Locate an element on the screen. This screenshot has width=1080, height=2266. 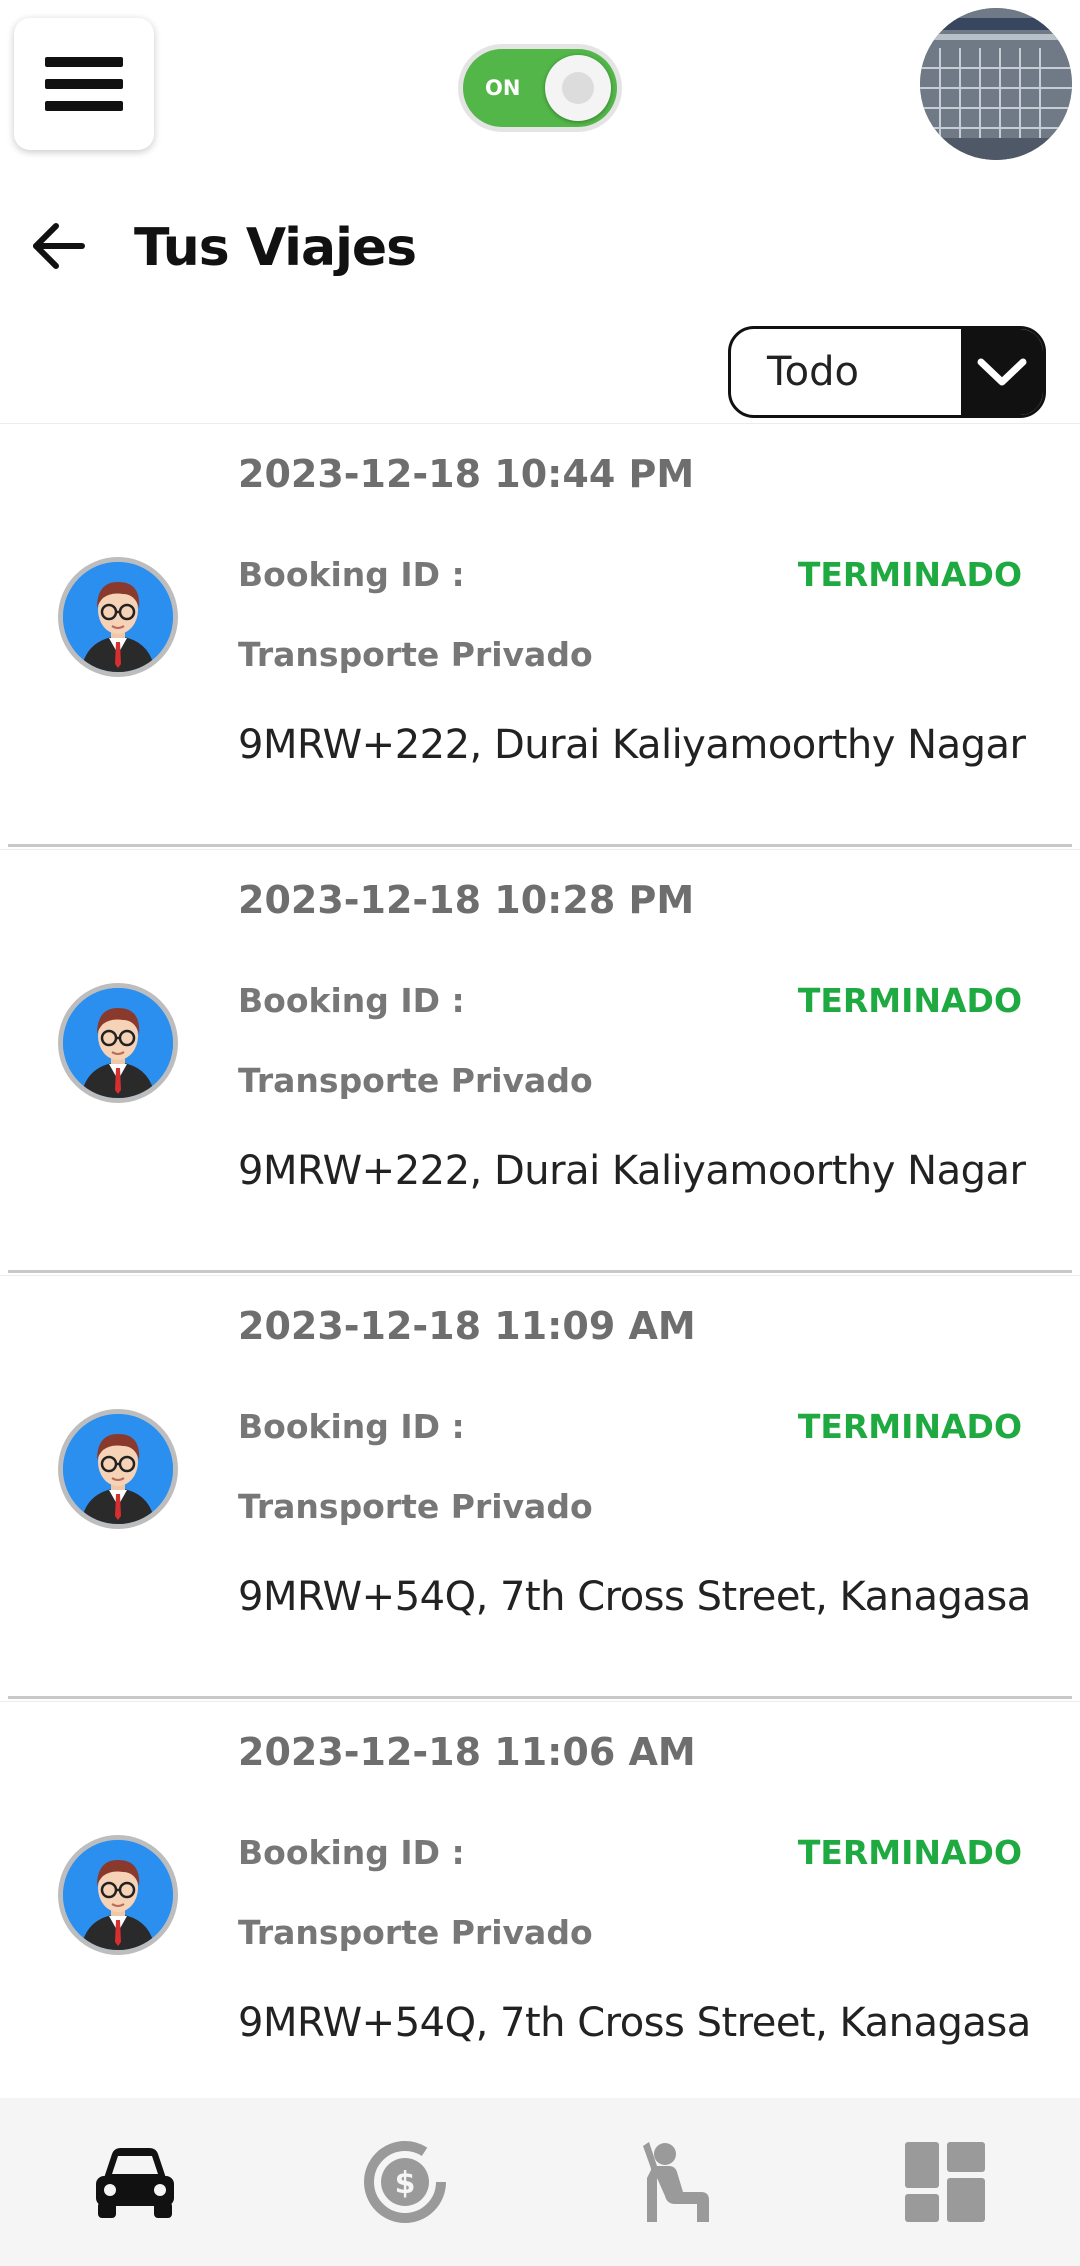
page-title: Tus Viajes is located at coordinates (275, 248).